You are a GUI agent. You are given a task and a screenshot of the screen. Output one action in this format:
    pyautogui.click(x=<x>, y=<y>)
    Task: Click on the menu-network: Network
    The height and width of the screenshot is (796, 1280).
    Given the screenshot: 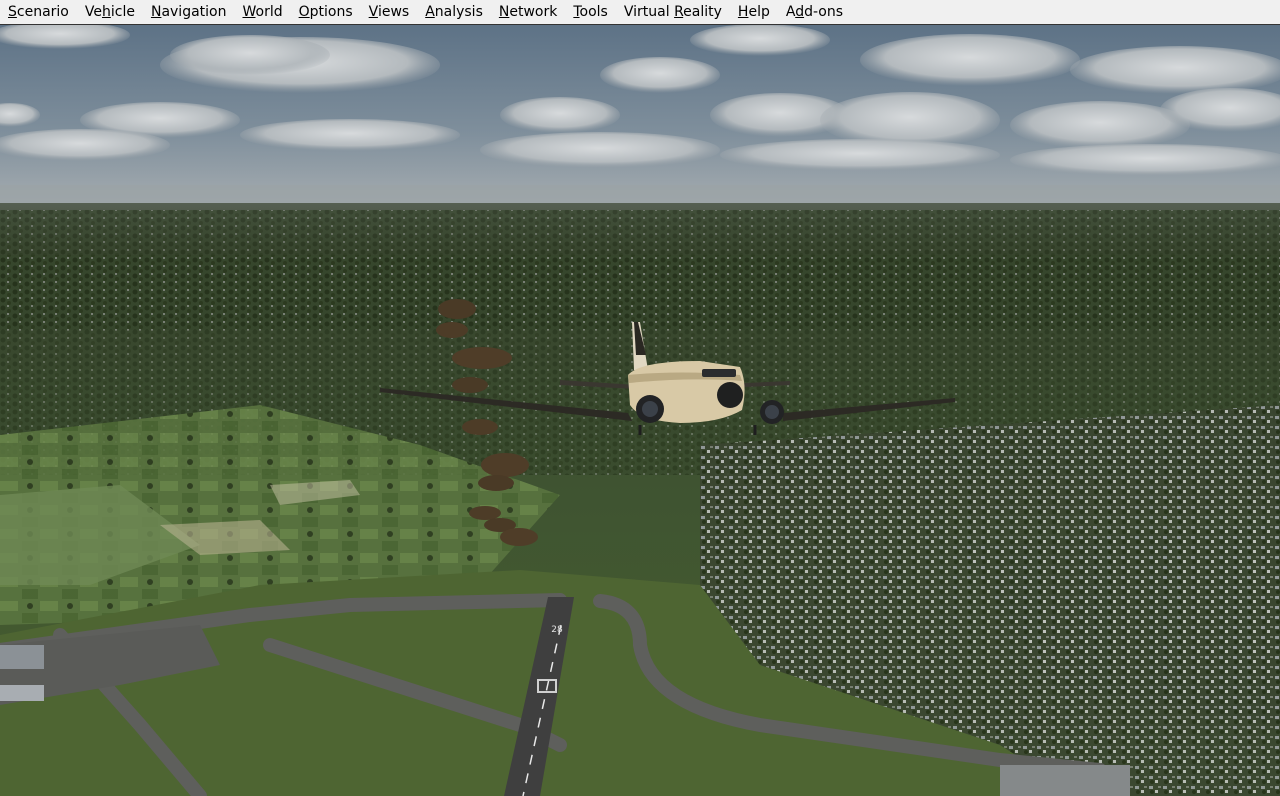 What is the action you would take?
    pyautogui.click(x=528, y=12)
    